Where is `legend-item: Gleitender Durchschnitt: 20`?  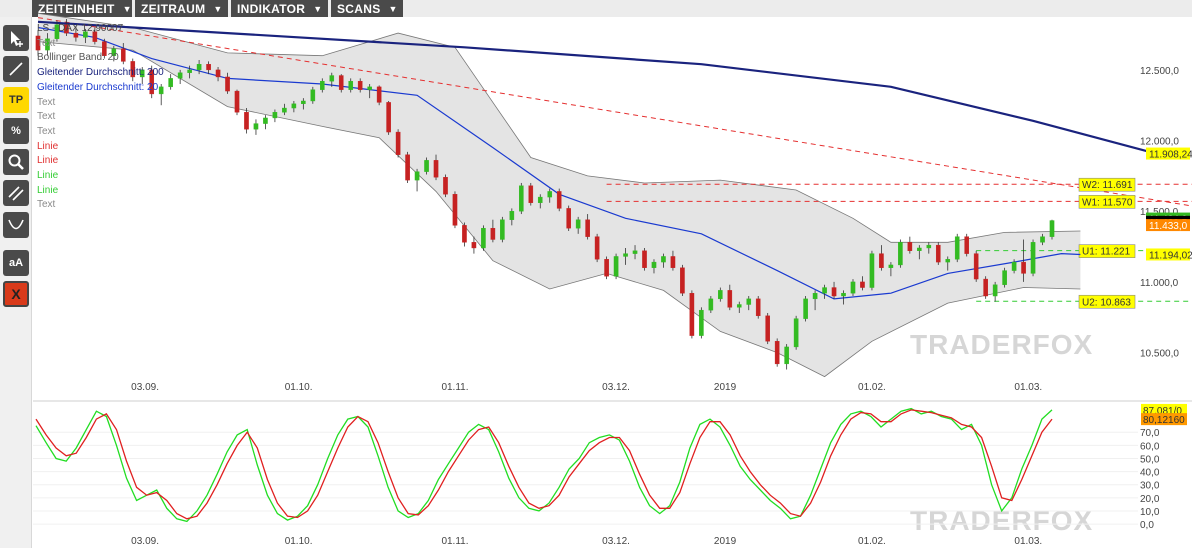
legend-item: Gleitender Durchschnitt: 20 is located at coordinates (100, 88).